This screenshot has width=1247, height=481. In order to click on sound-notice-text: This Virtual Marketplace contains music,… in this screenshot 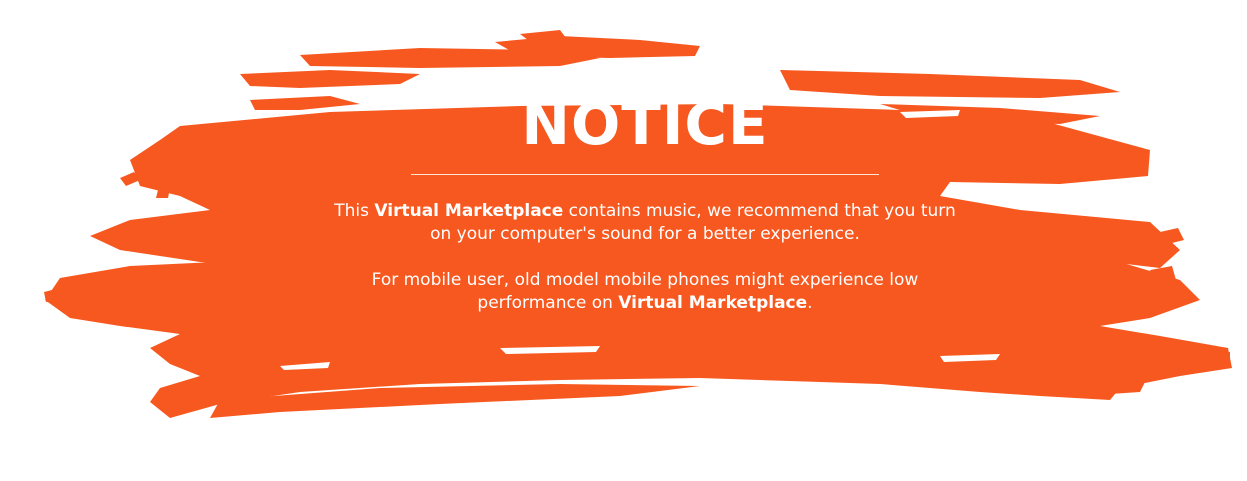, I will do `click(645, 223)`.